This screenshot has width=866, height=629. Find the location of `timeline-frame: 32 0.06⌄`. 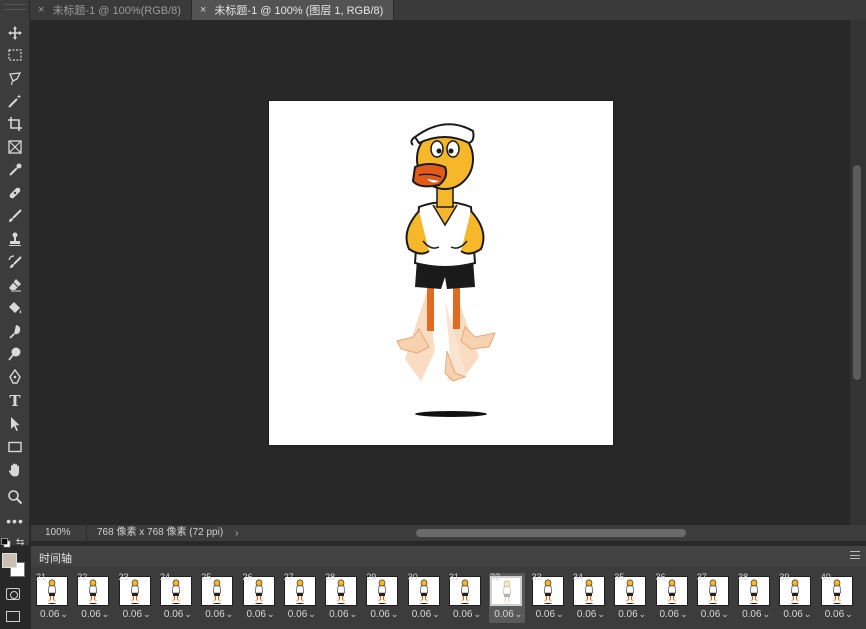

timeline-frame: 32 0.06⌄ is located at coordinates (507, 597).